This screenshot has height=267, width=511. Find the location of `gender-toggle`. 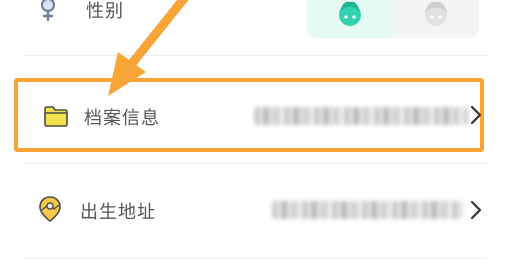

gender-toggle is located at coordinates (393, 19).